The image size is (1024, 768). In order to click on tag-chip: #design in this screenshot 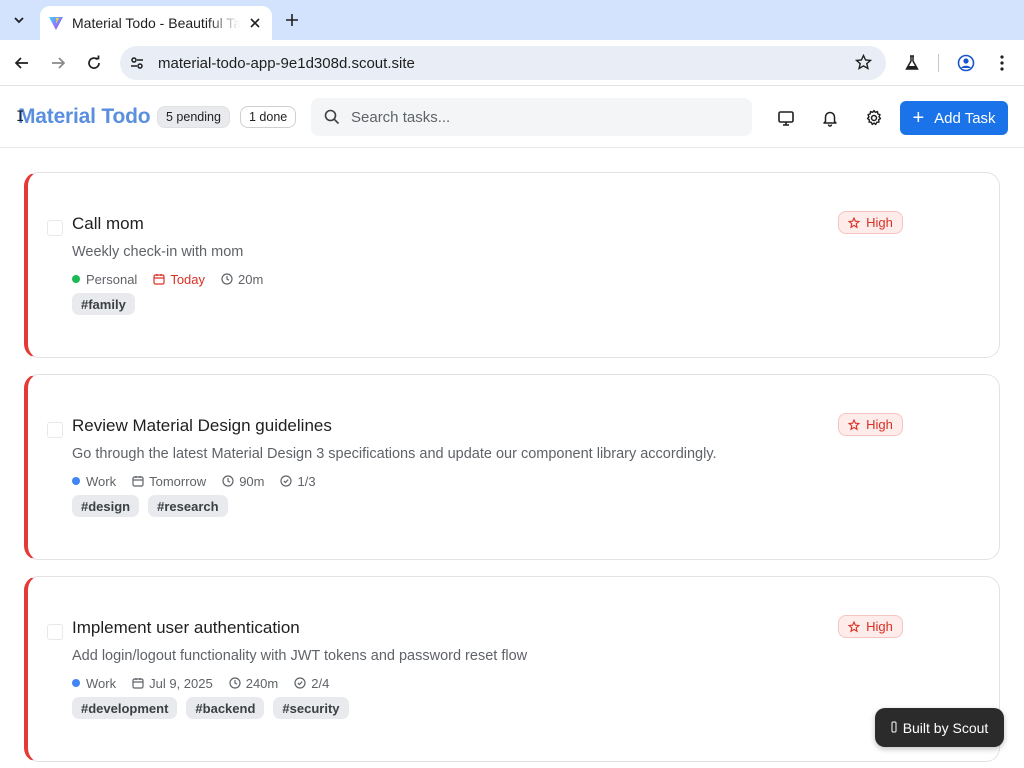, I will do `click(106, 506)`.